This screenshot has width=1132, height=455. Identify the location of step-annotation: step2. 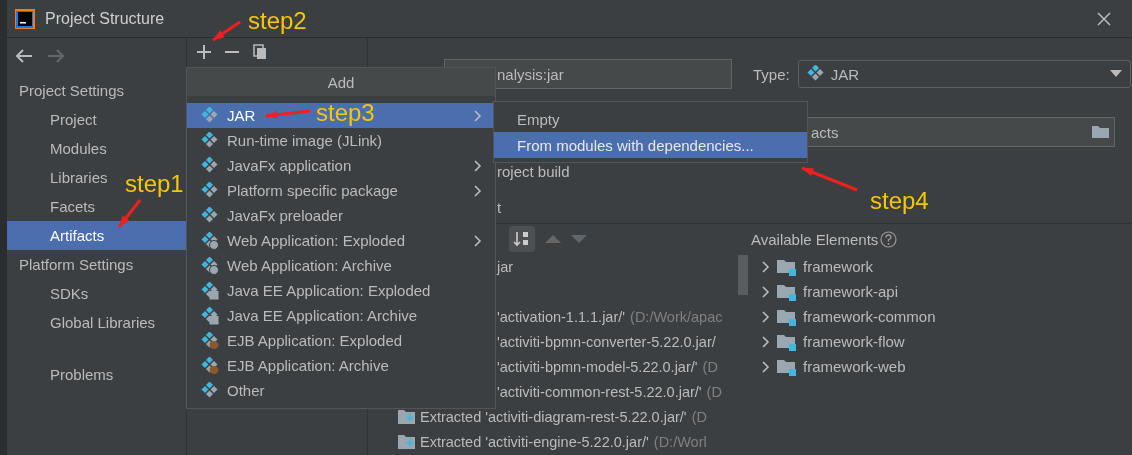
(277, 21).